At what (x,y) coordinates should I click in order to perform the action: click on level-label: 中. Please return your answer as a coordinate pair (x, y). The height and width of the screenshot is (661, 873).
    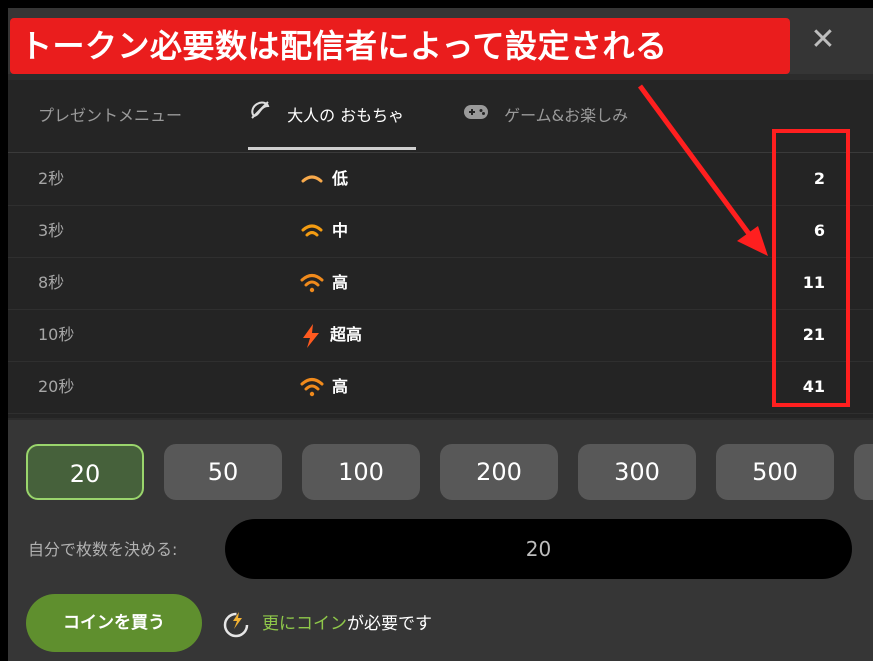
    Looking at the image, I should click on (324, 231).